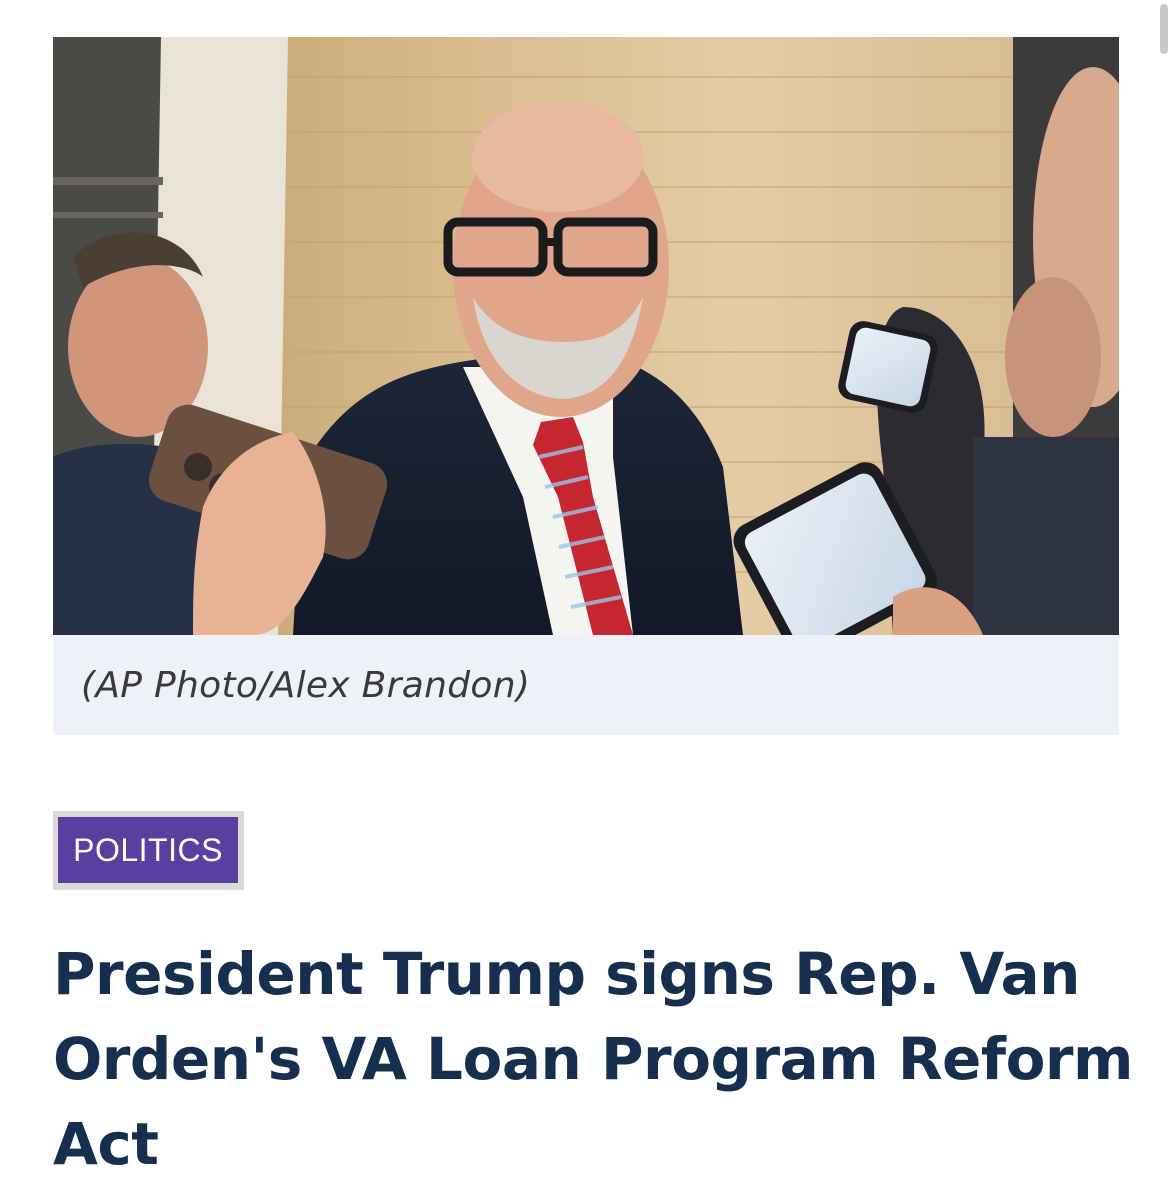 The width and height of the screenshot is (1172, 1200). What do you see at coordinates (1165, 600) in the screenshot?
I see `scrollbar` at bounding box center [1165, 600].